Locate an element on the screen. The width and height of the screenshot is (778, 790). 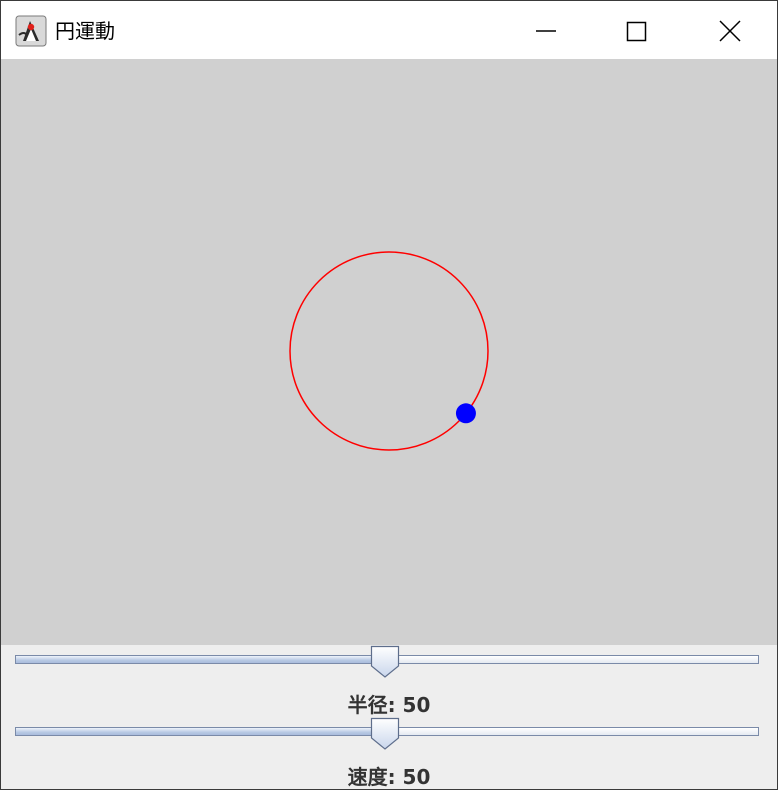
moving-ball is located at coordinates (465, 413).